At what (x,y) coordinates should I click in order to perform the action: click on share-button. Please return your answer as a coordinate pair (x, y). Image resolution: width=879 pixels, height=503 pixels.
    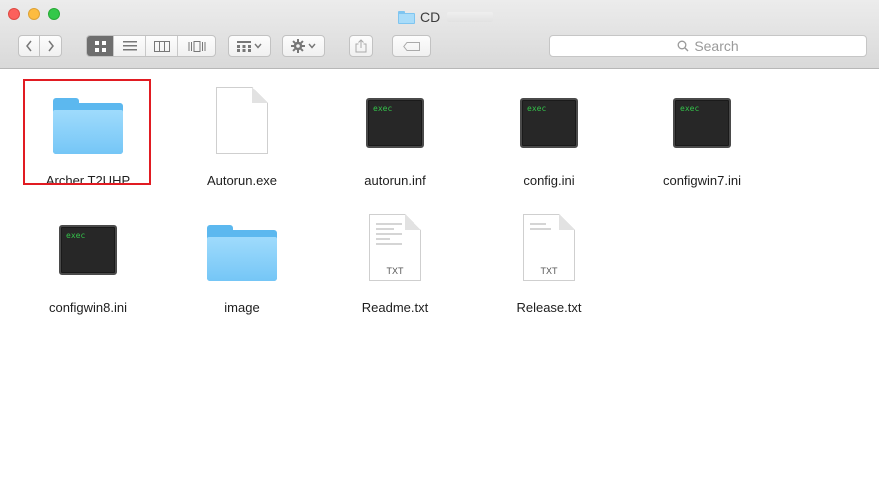
    Looking at the image, I should click on (361, 46).